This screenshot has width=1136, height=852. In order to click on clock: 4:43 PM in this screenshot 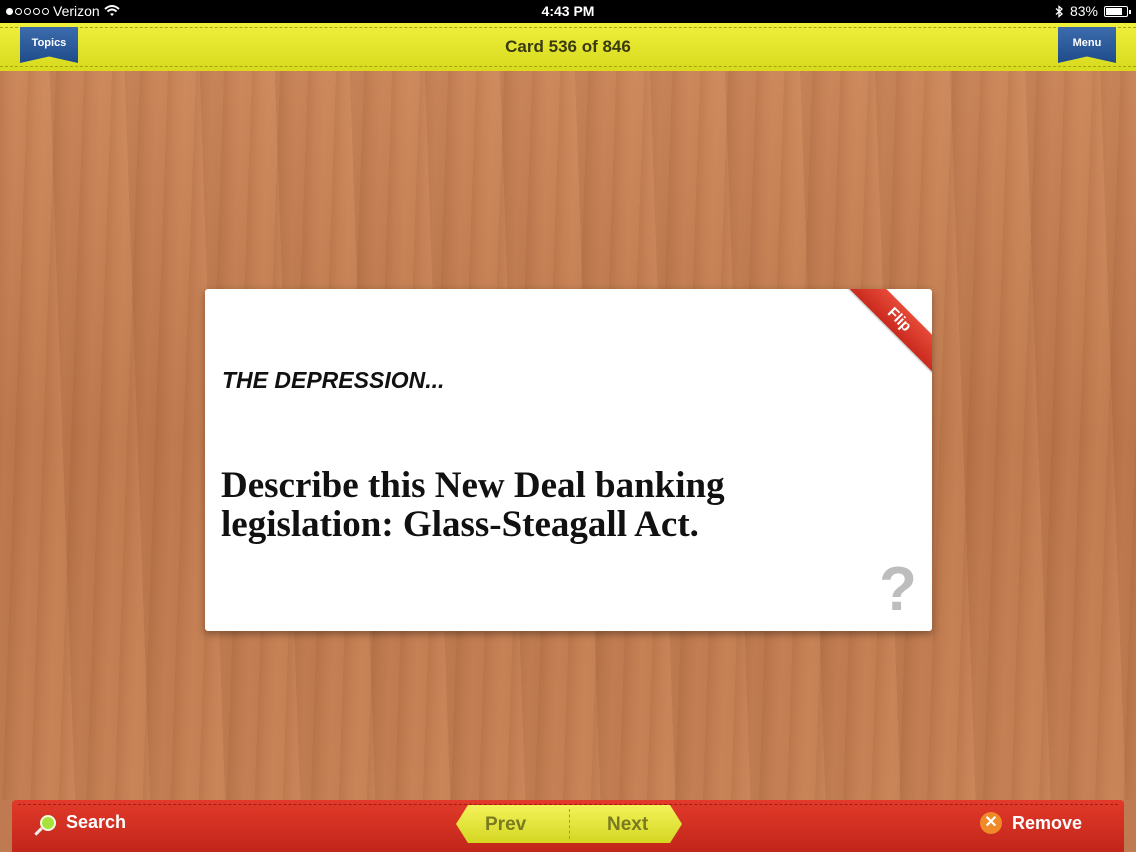, I will do `click(568, 11)`.